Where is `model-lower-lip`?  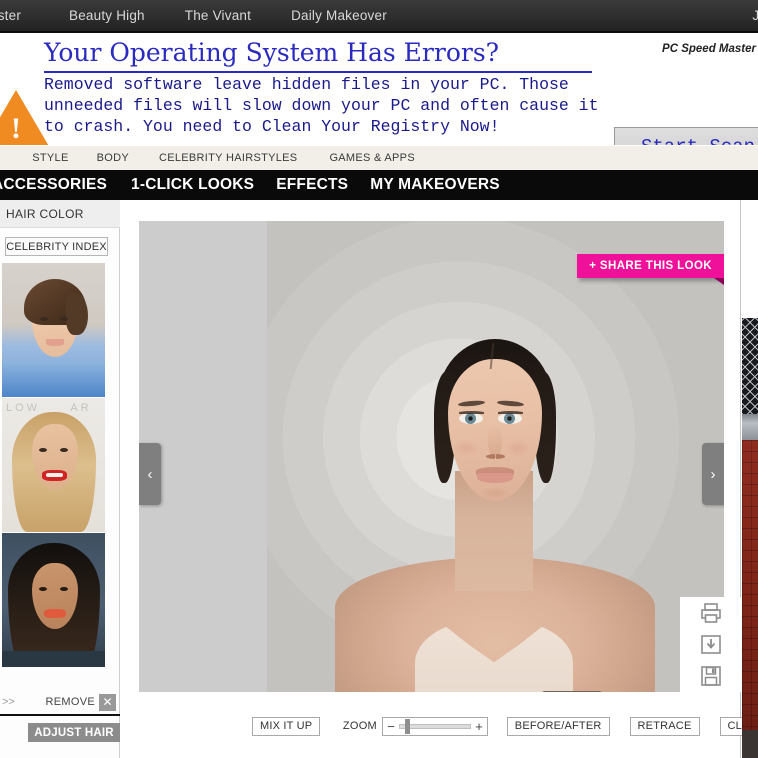 model-lower-lip is located at coordinates (495, 478).